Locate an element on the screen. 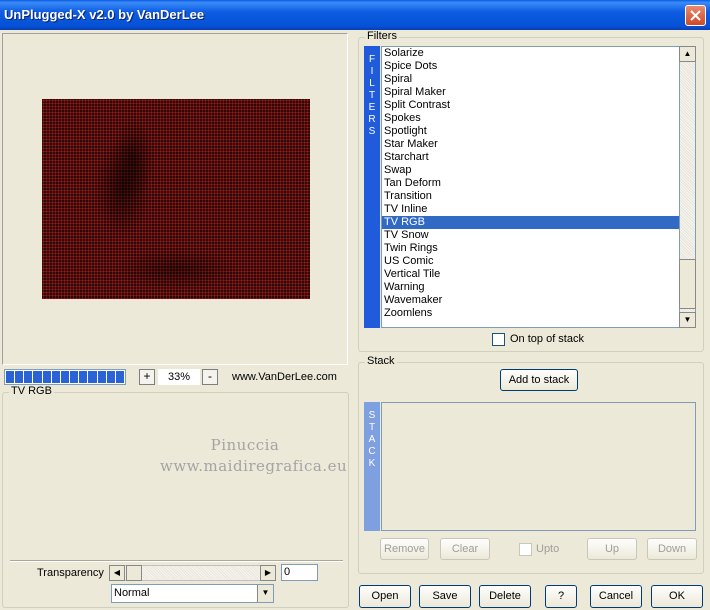 The image size is (710, 610). filter-item: Star Maker is located at coordinates (530, 144).